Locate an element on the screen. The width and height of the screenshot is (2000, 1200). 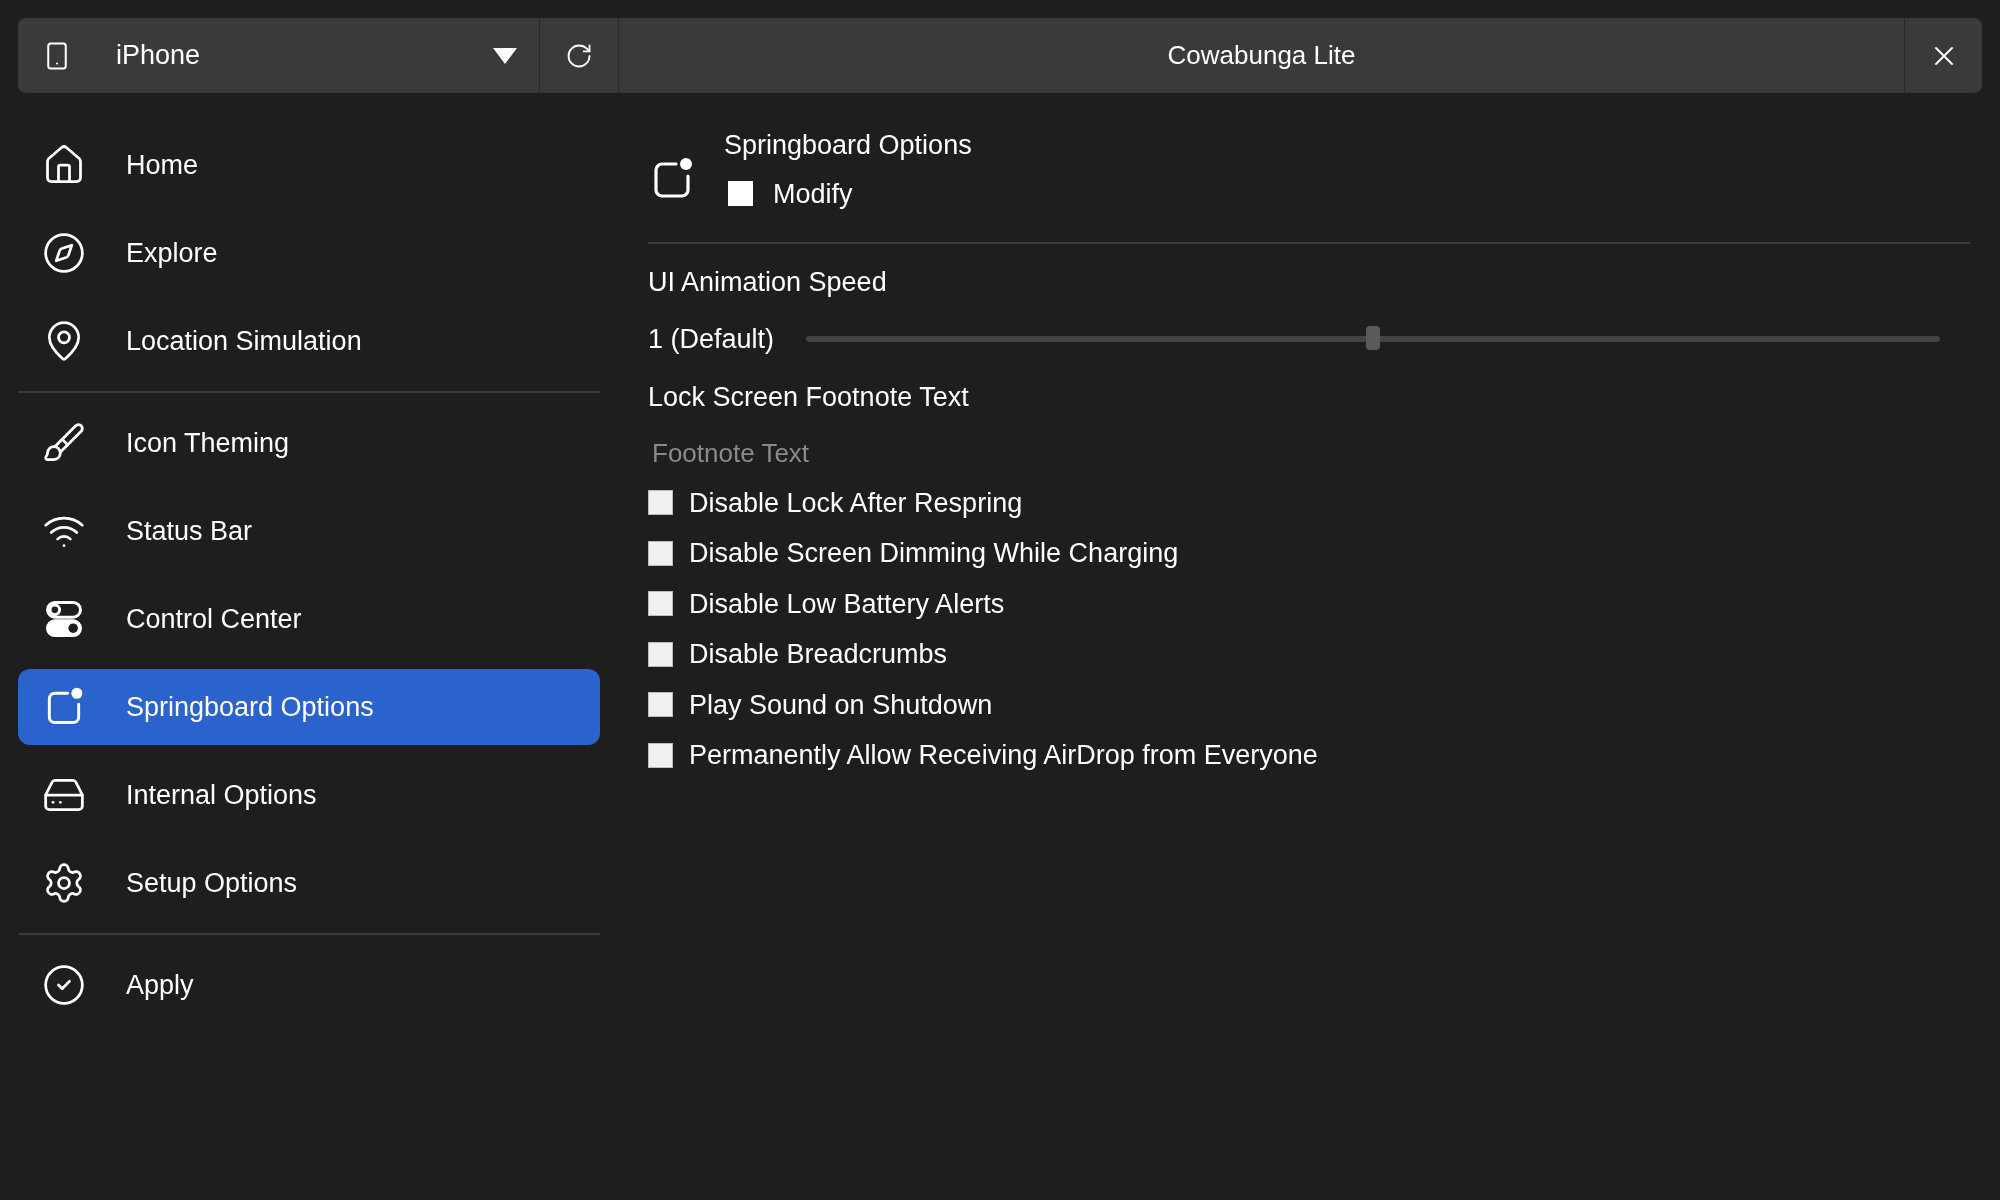
checkbox-label: Disable Screen Dimming While Charging is located at coordinates (934, 553).